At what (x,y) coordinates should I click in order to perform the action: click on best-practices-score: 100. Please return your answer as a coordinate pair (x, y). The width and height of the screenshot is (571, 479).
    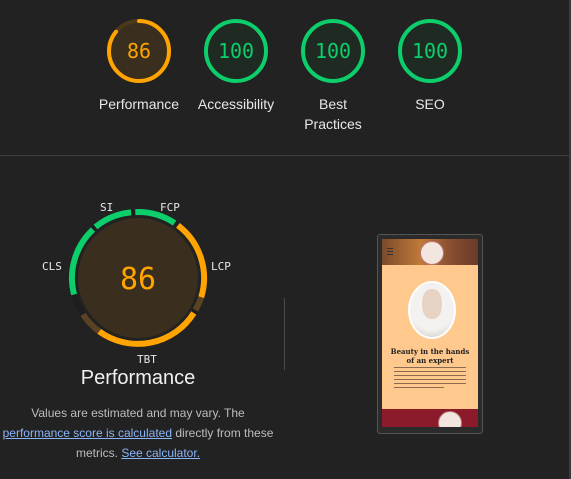
    Looking at the image, I should click on (333, 51).